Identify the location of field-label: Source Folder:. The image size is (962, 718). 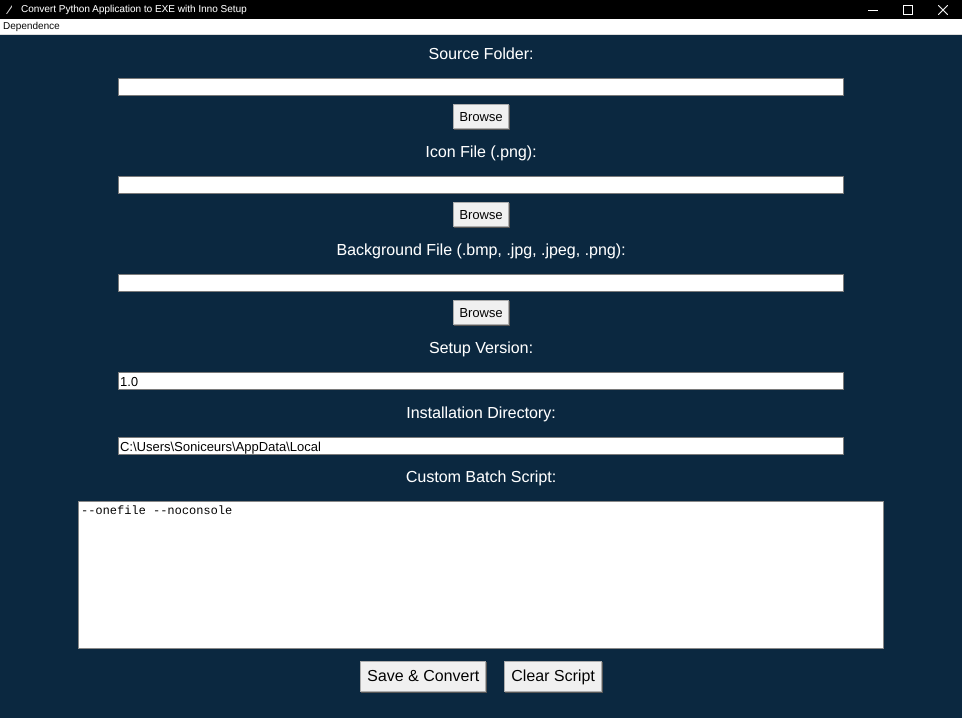
(481, 55).